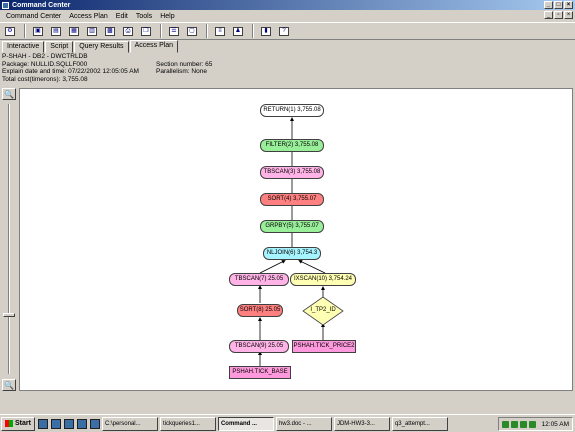  I want to click on plan-node-grpby5: GRPBY(5) 3,755.07, so click(292, 226).